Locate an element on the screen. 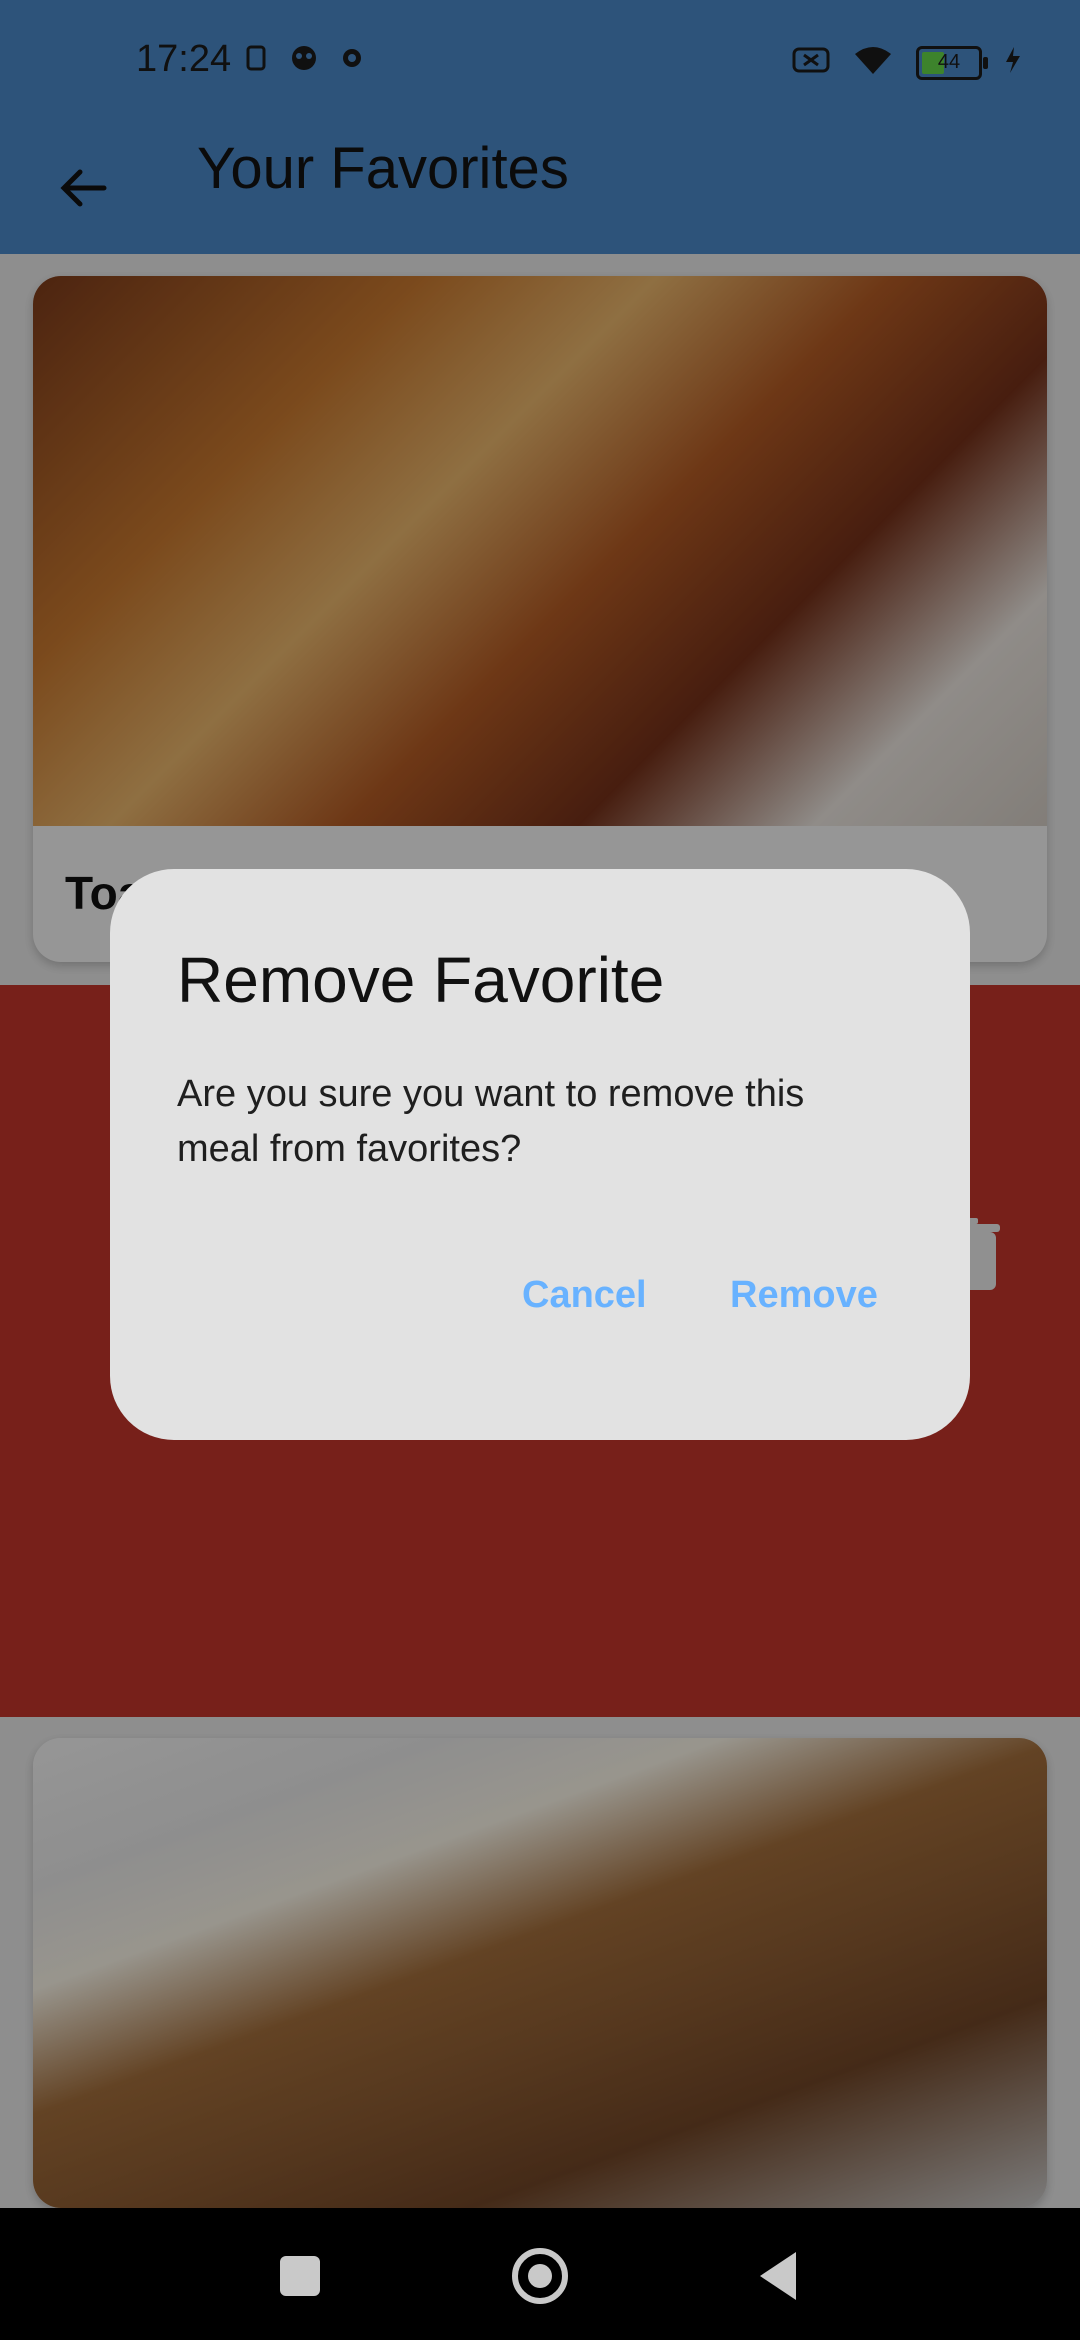 This screenshot has width=1080, height=2340. remove-button: Remove is located at coordinates (804, 1295).